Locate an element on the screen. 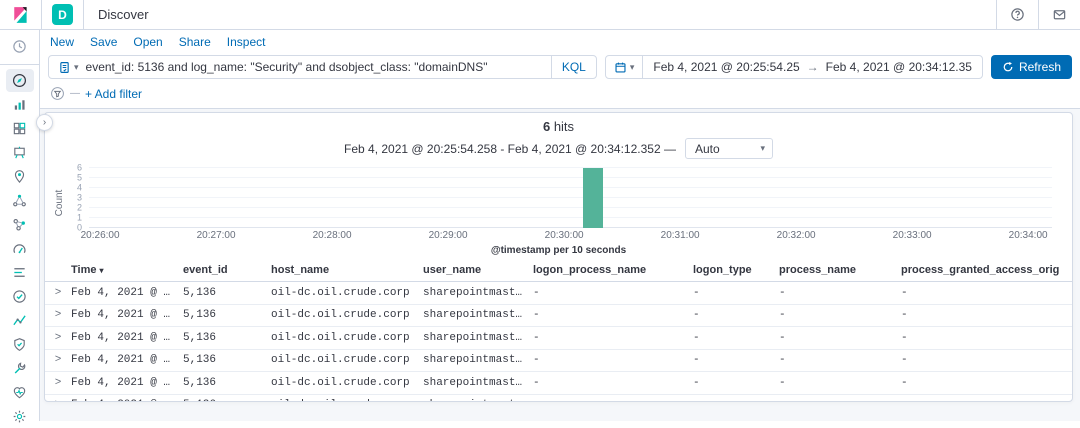  column-header-process-granted-access-orig: process_granted_access_orig is located at coordinates (986, 270).